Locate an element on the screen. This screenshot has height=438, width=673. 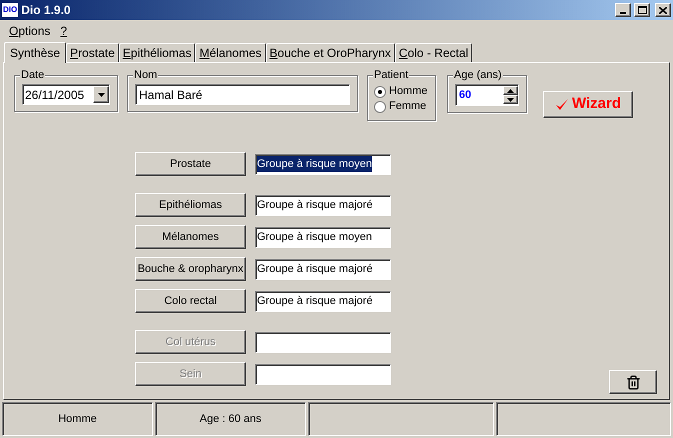
tab: Prostate is located at coordinates (92, 52).